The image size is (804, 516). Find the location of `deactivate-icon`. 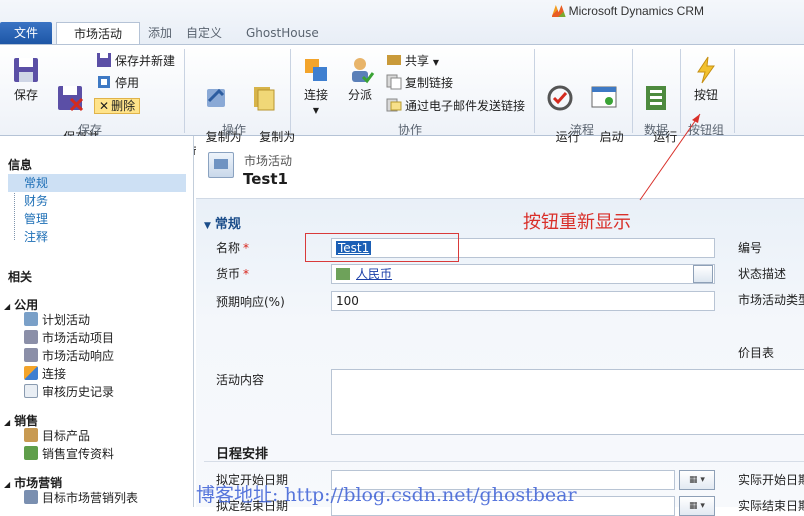

deactivate-icon is located at coordinates (104, 82).